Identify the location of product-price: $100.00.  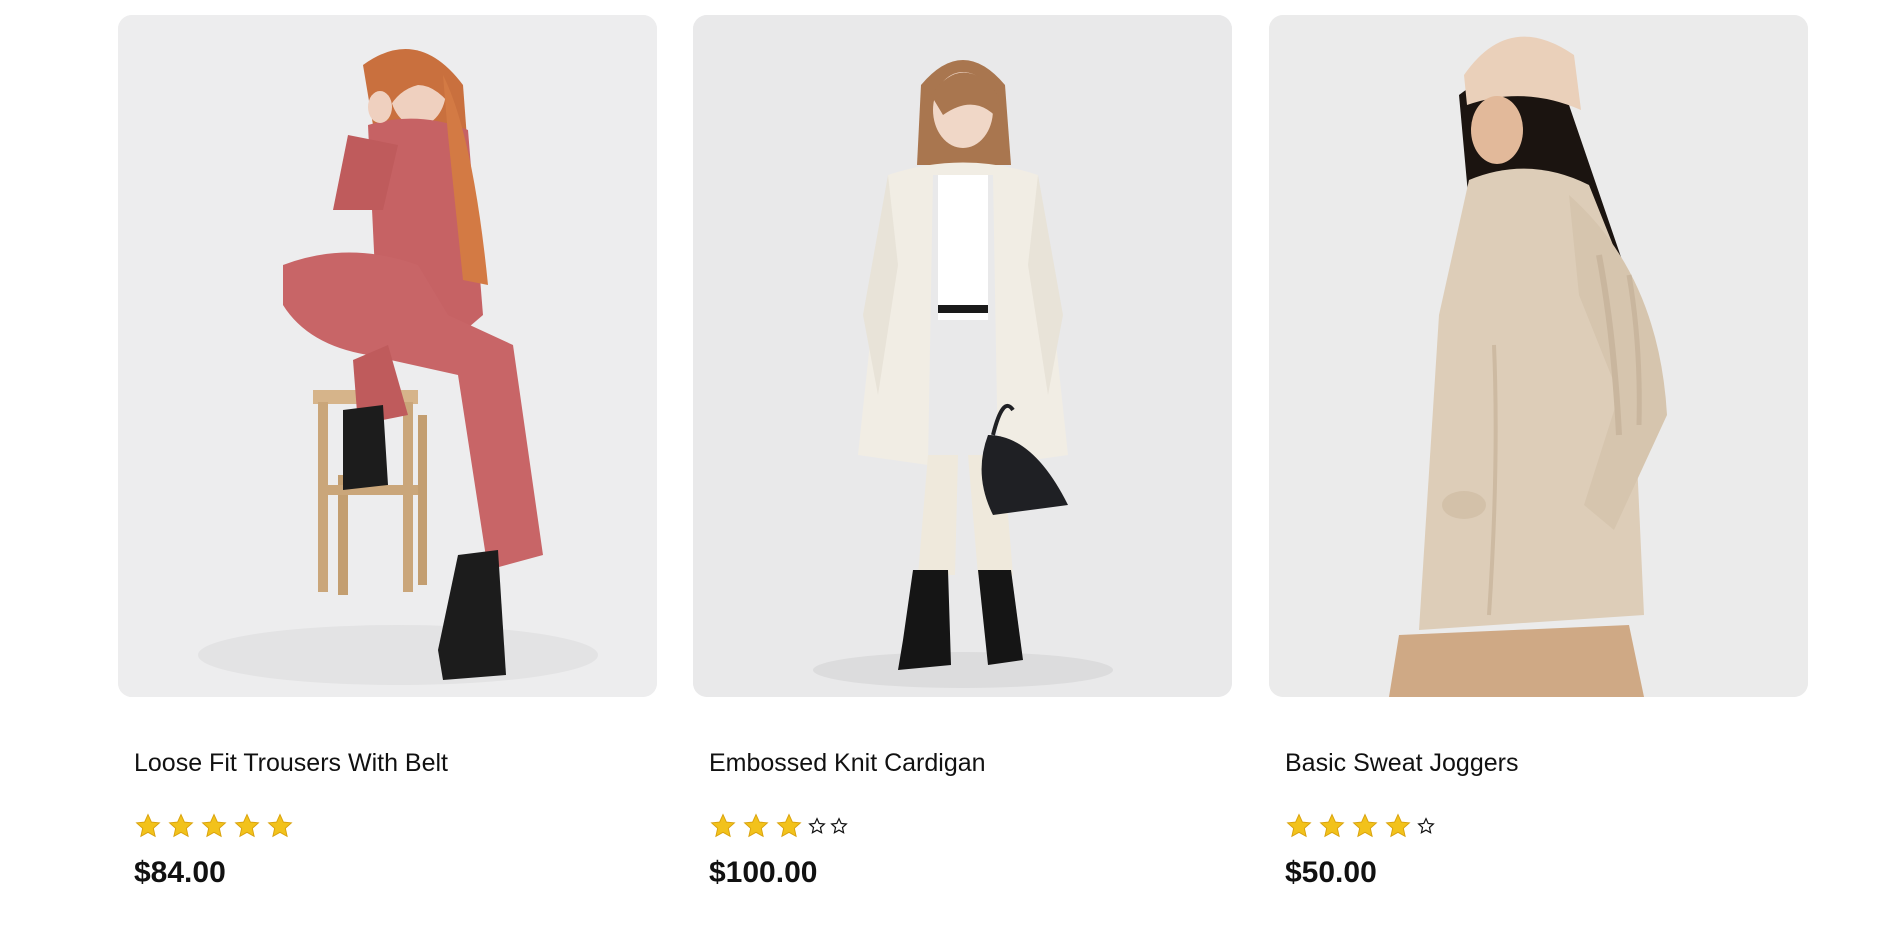
(763, 872).